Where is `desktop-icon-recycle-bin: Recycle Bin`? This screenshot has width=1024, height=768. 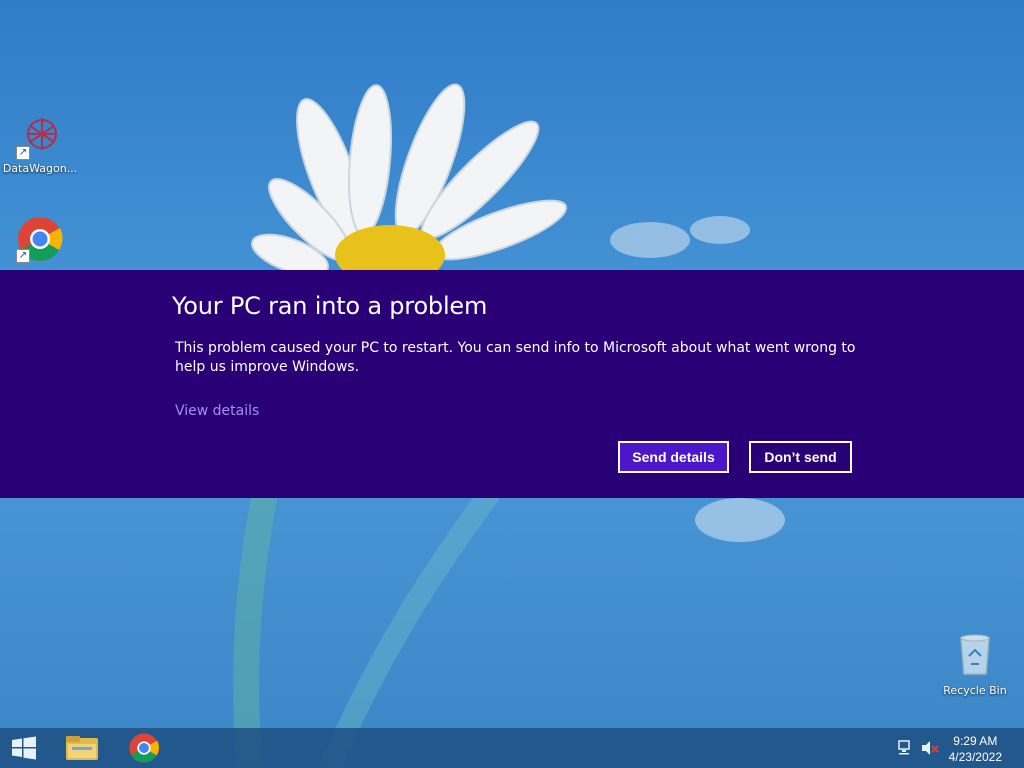 desktop-icon-recycle-bin: Recycle Bin is located at coordinates (975, 663).